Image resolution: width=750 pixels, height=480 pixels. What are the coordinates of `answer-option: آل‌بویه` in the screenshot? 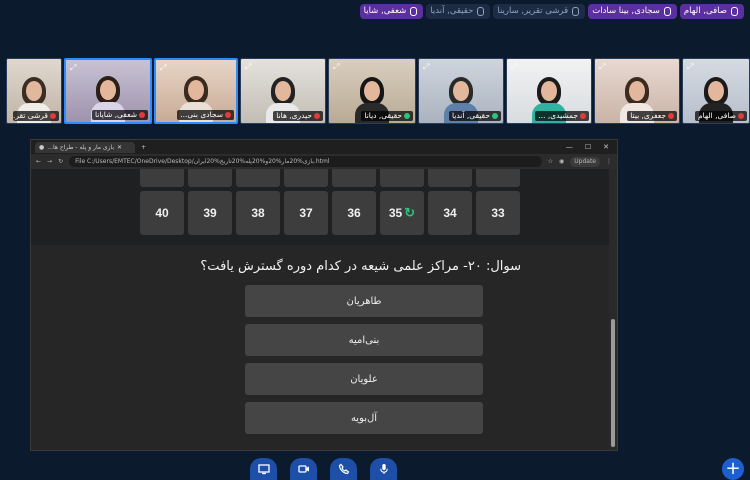 It's located at (364, 418).